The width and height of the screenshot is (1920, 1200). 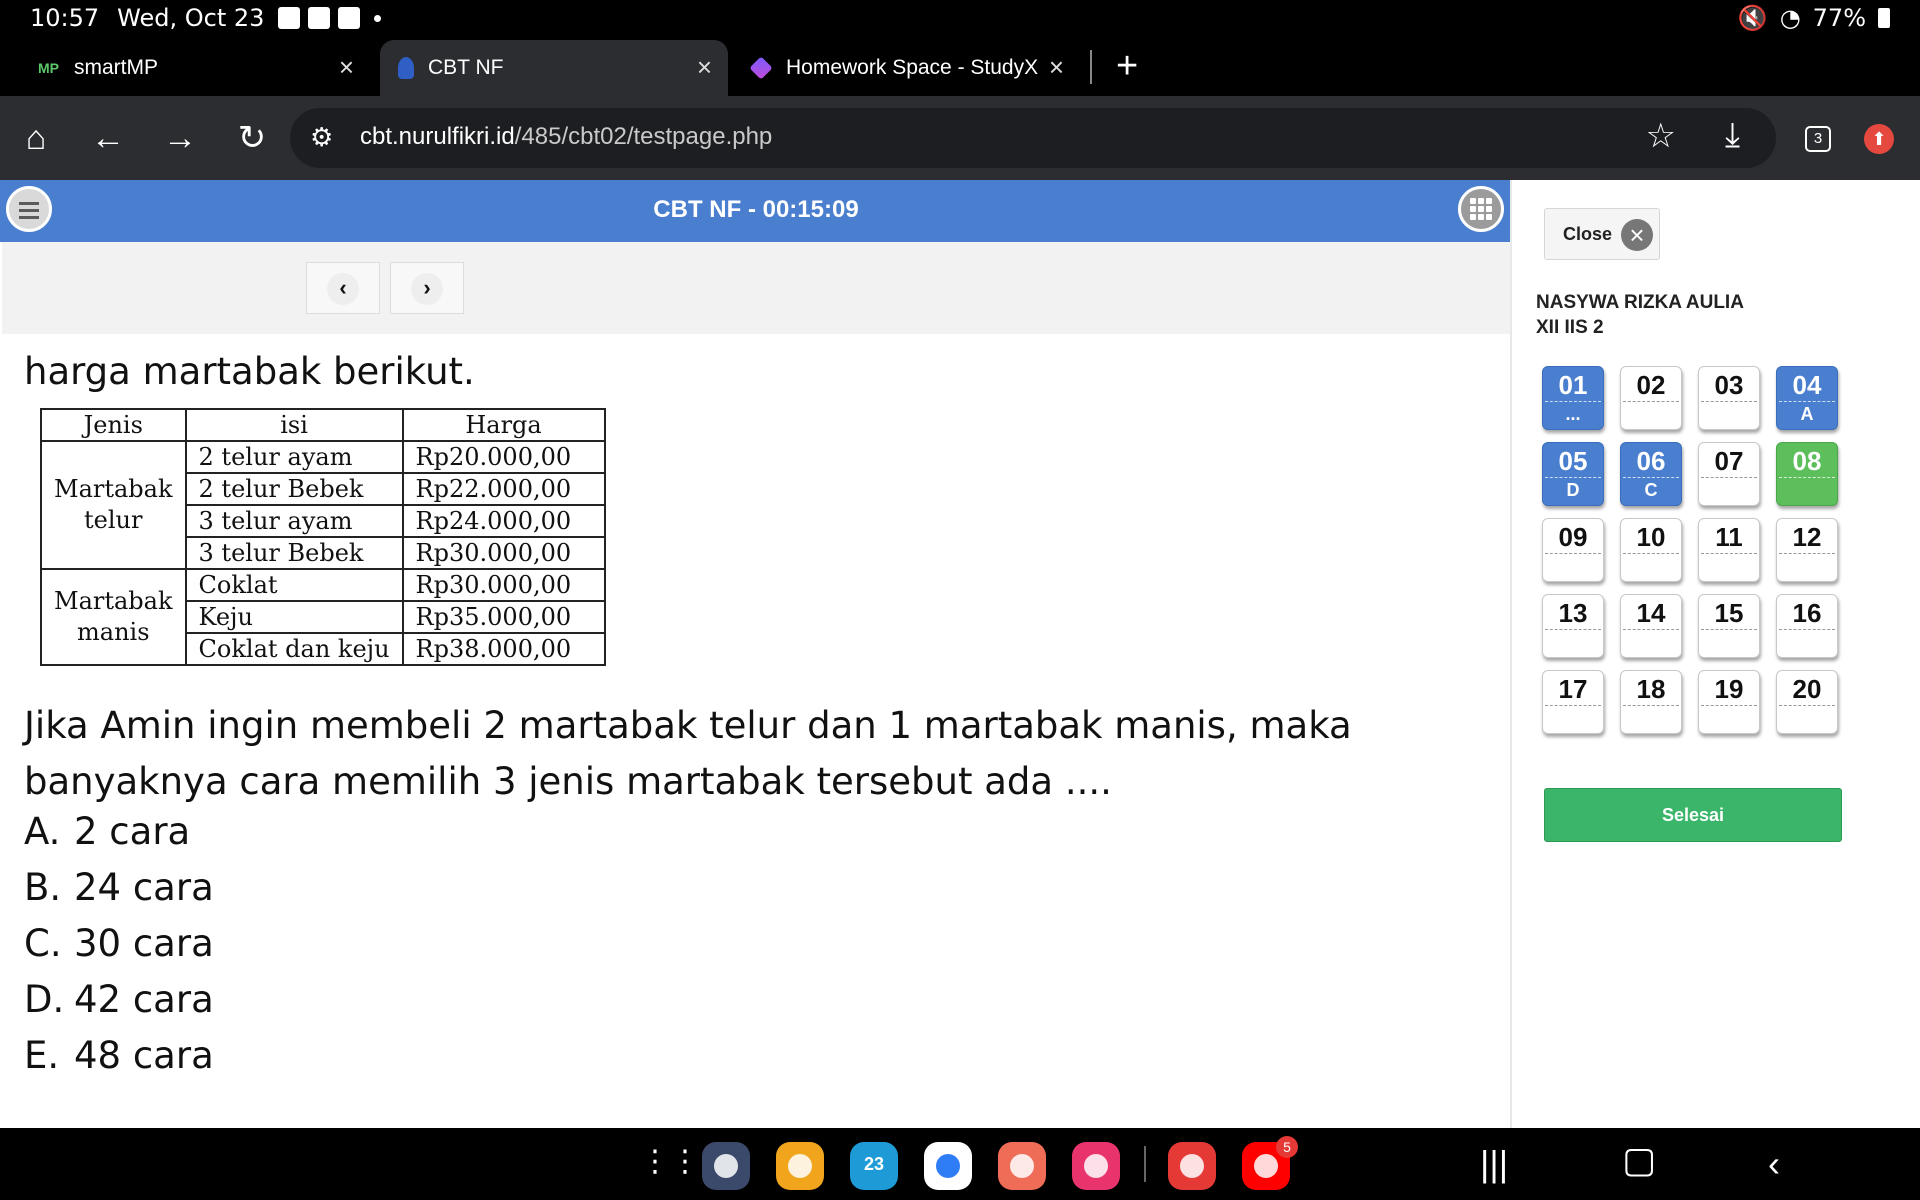 What do you see at coordinates (1807, 385) in the screenshot?
I see `question-number: 04` at bounding box center [1807, 385].